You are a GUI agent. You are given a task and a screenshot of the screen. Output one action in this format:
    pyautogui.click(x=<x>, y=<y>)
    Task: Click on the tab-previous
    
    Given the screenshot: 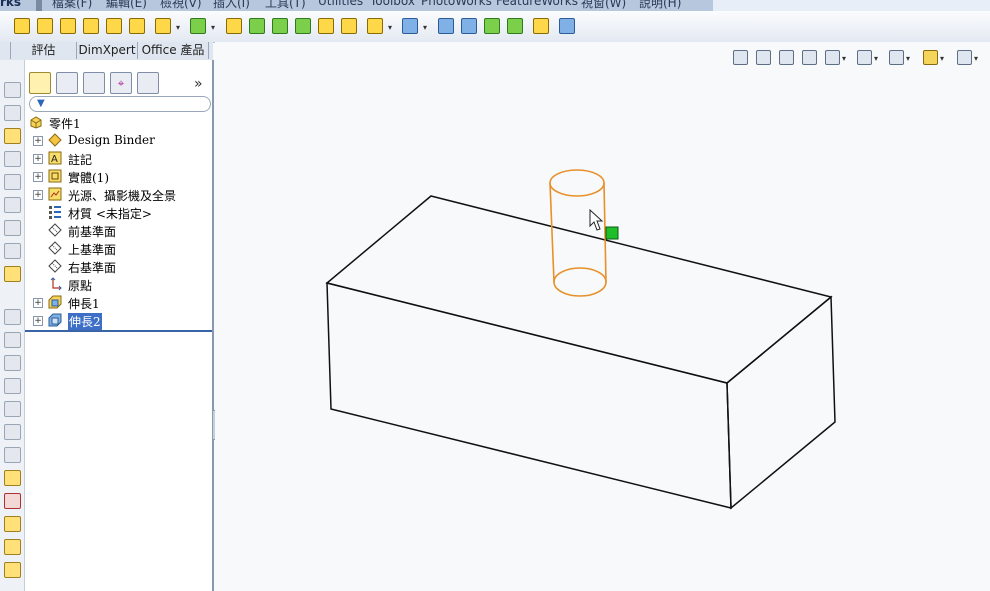 What is the action you would take?
    pyautogui.click(x=5, y=50)
    